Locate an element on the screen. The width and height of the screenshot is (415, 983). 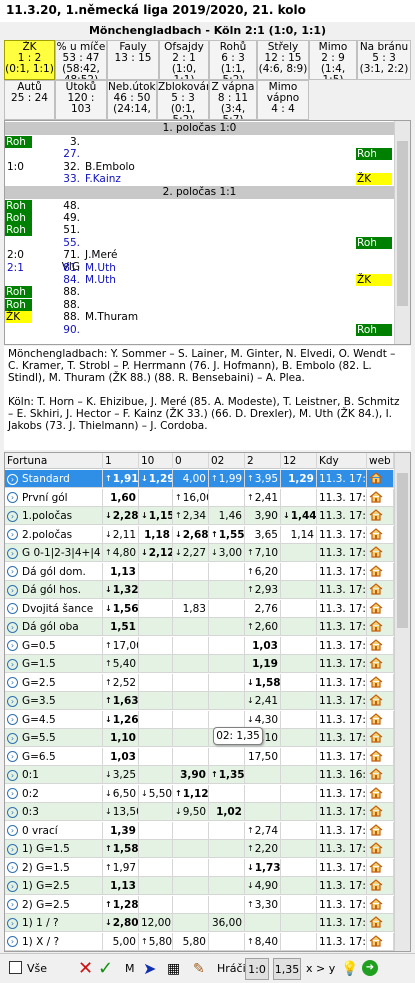
odds-row: ›První gól1,60↑16,00↑2,4111.3. 17: is located at coordinates (199, 497).